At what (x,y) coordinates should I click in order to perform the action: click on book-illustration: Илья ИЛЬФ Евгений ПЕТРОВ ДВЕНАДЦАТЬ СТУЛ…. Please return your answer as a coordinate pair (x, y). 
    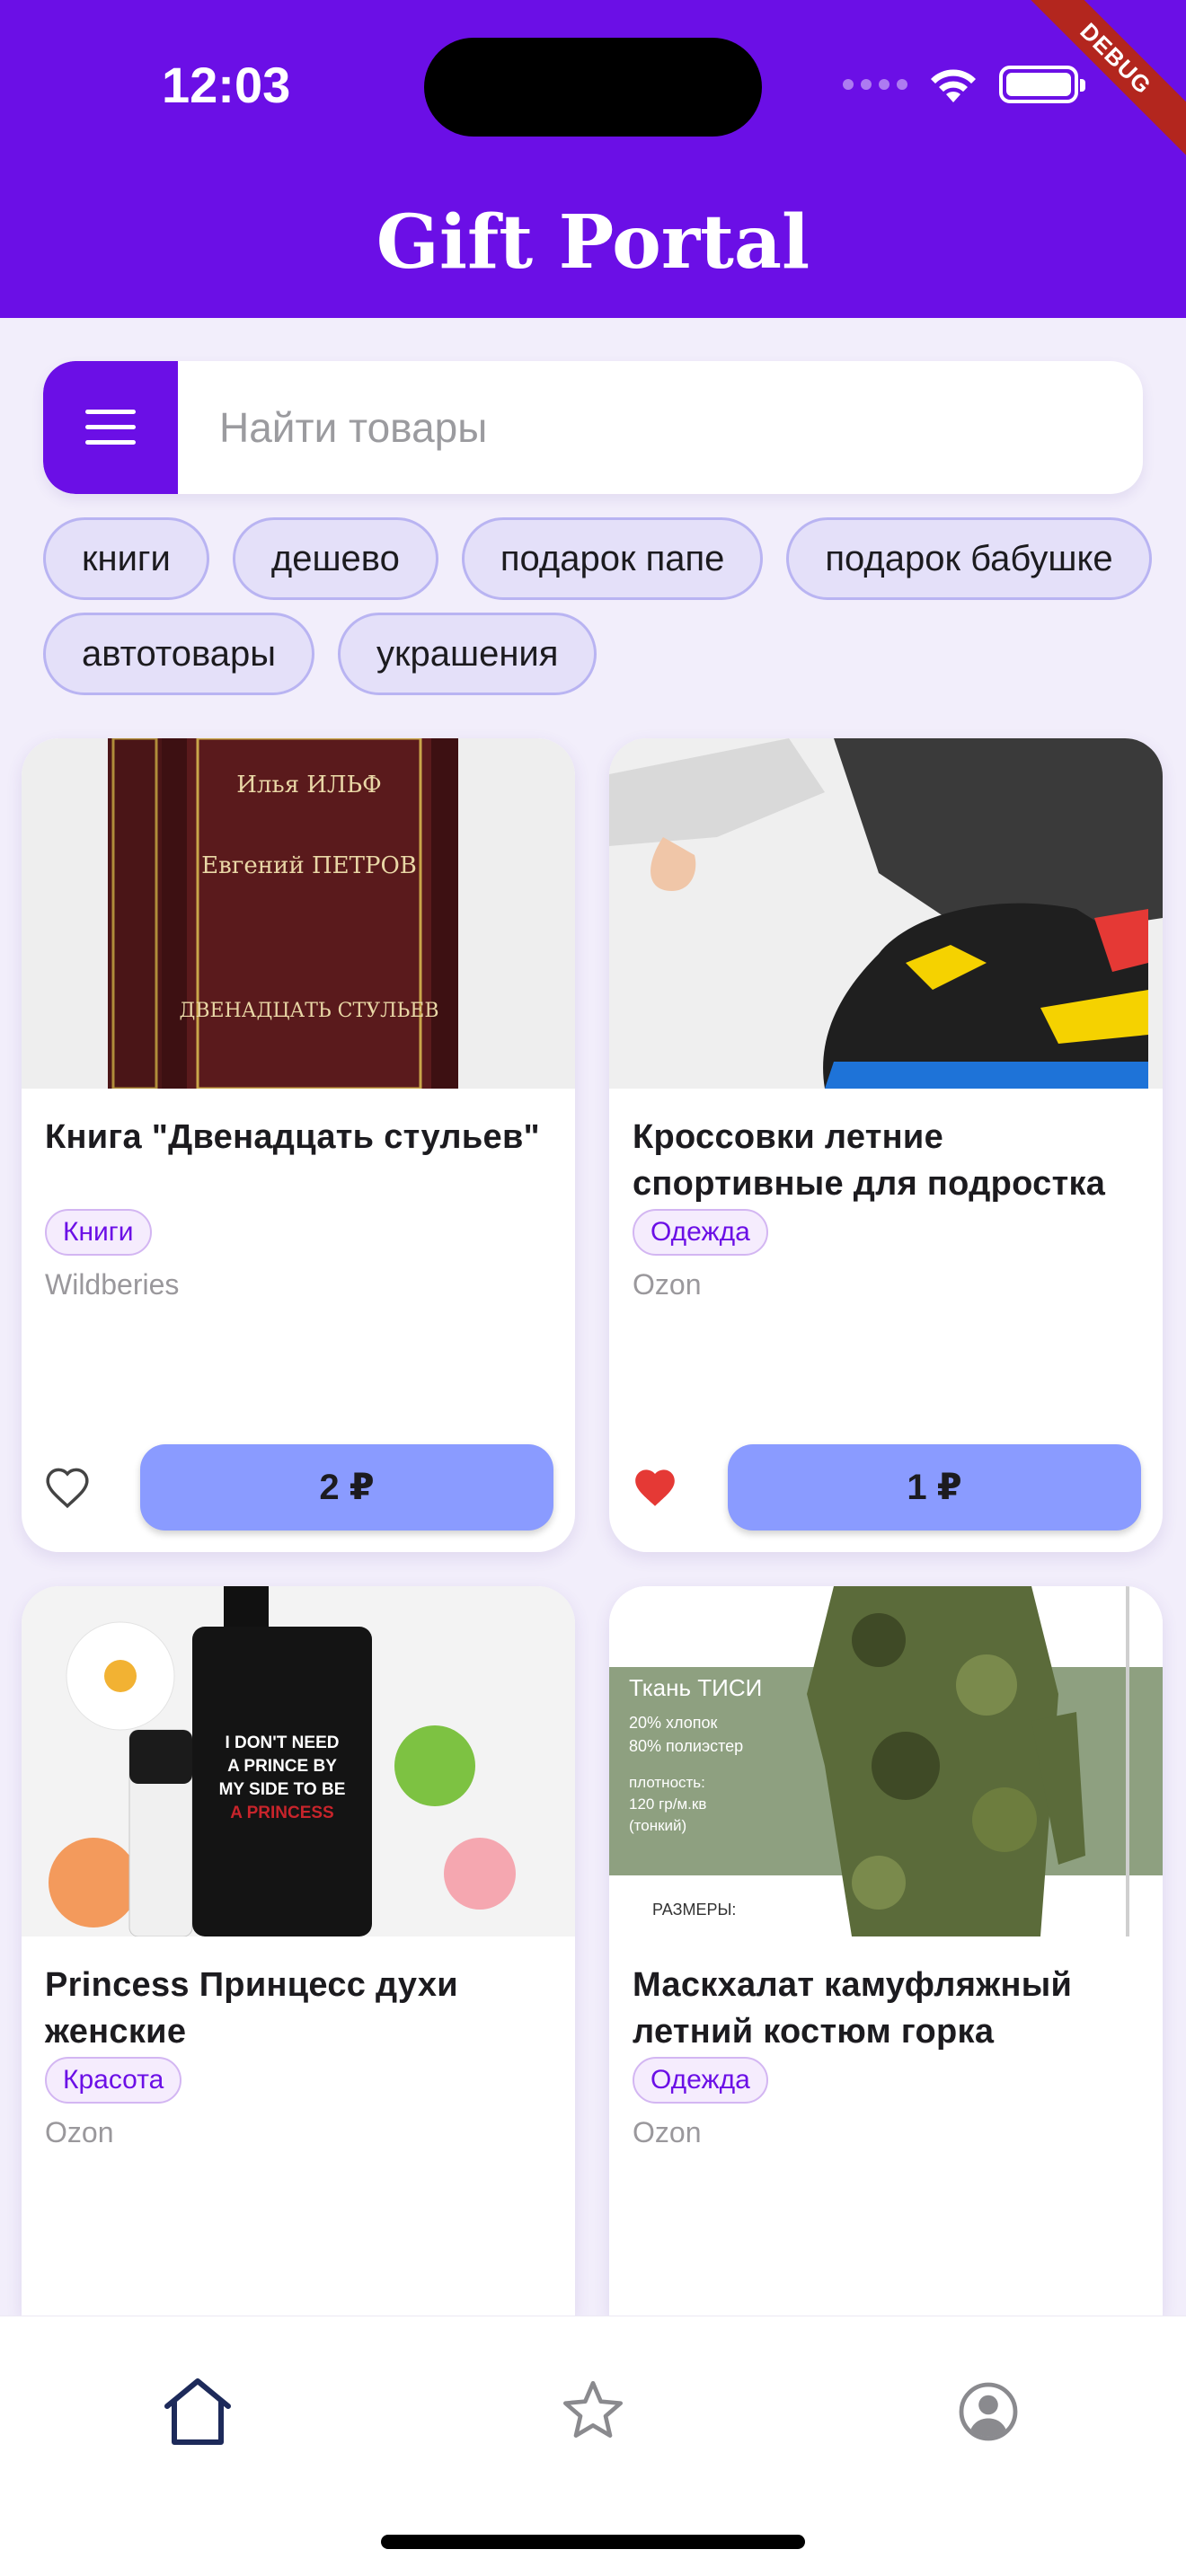
    Looking at the image, I should click on (283, 913).